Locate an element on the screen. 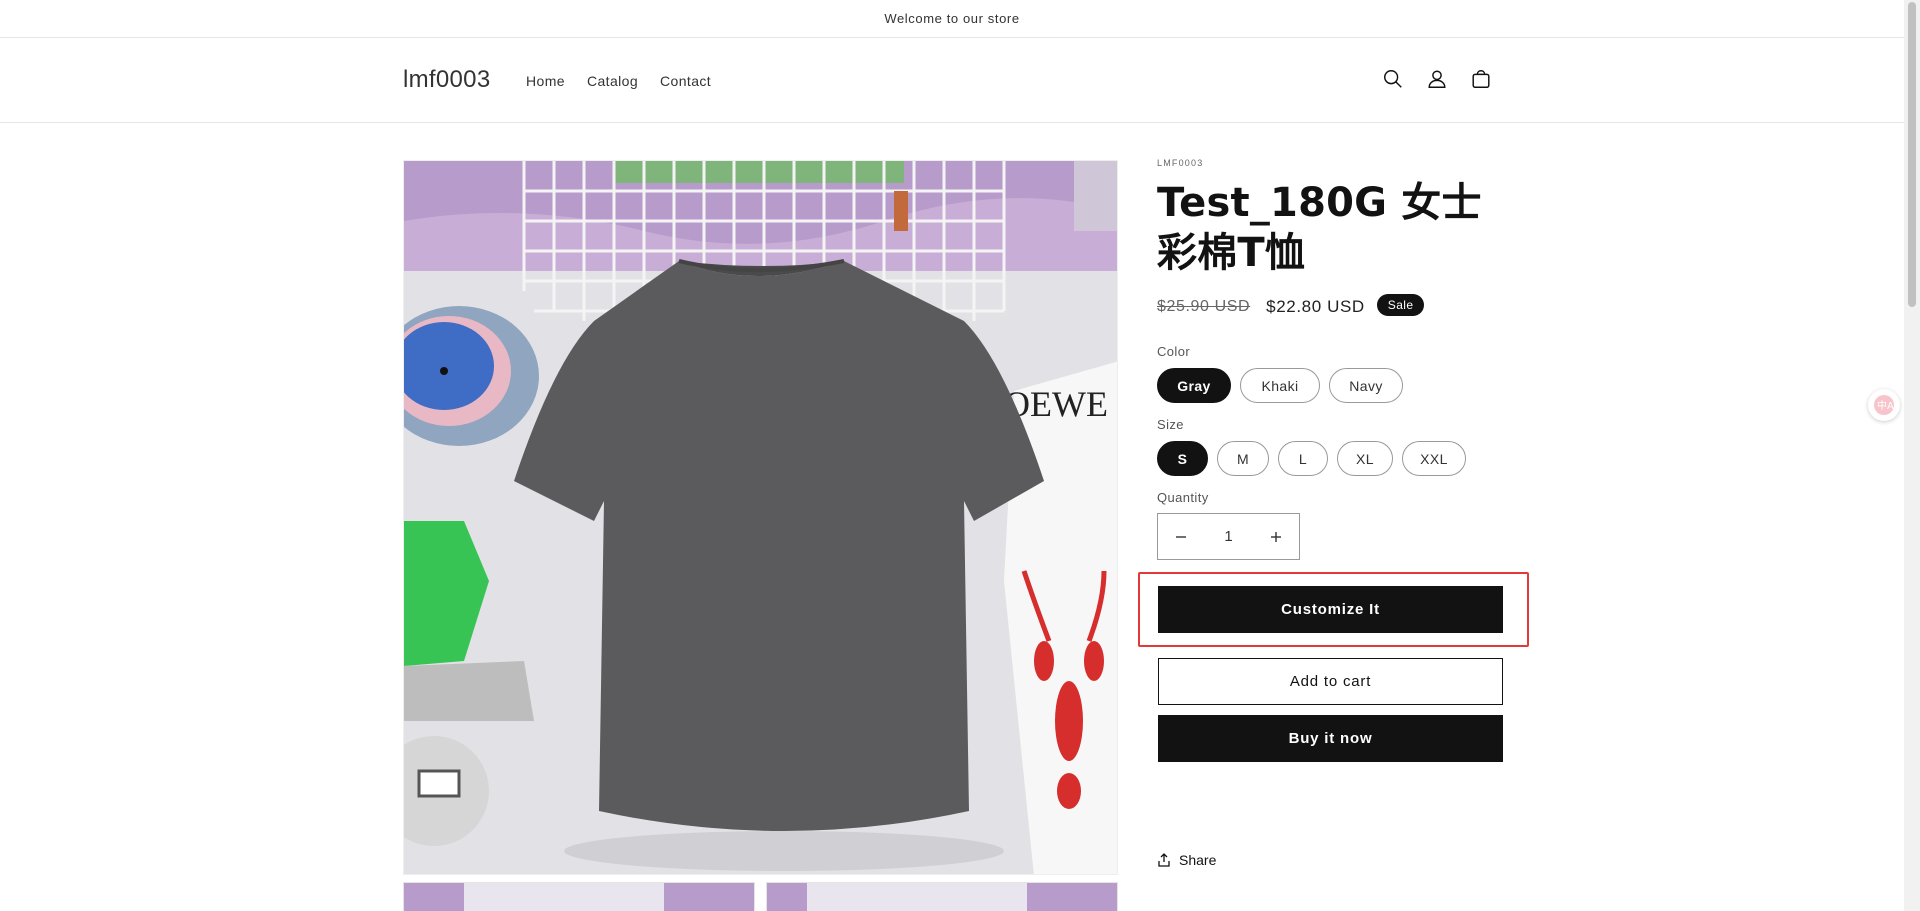 This screenshot has width=1920, height=911. price-row: $25.90 USD $22.80 USD Sale is located at coordinates (1329, 307).